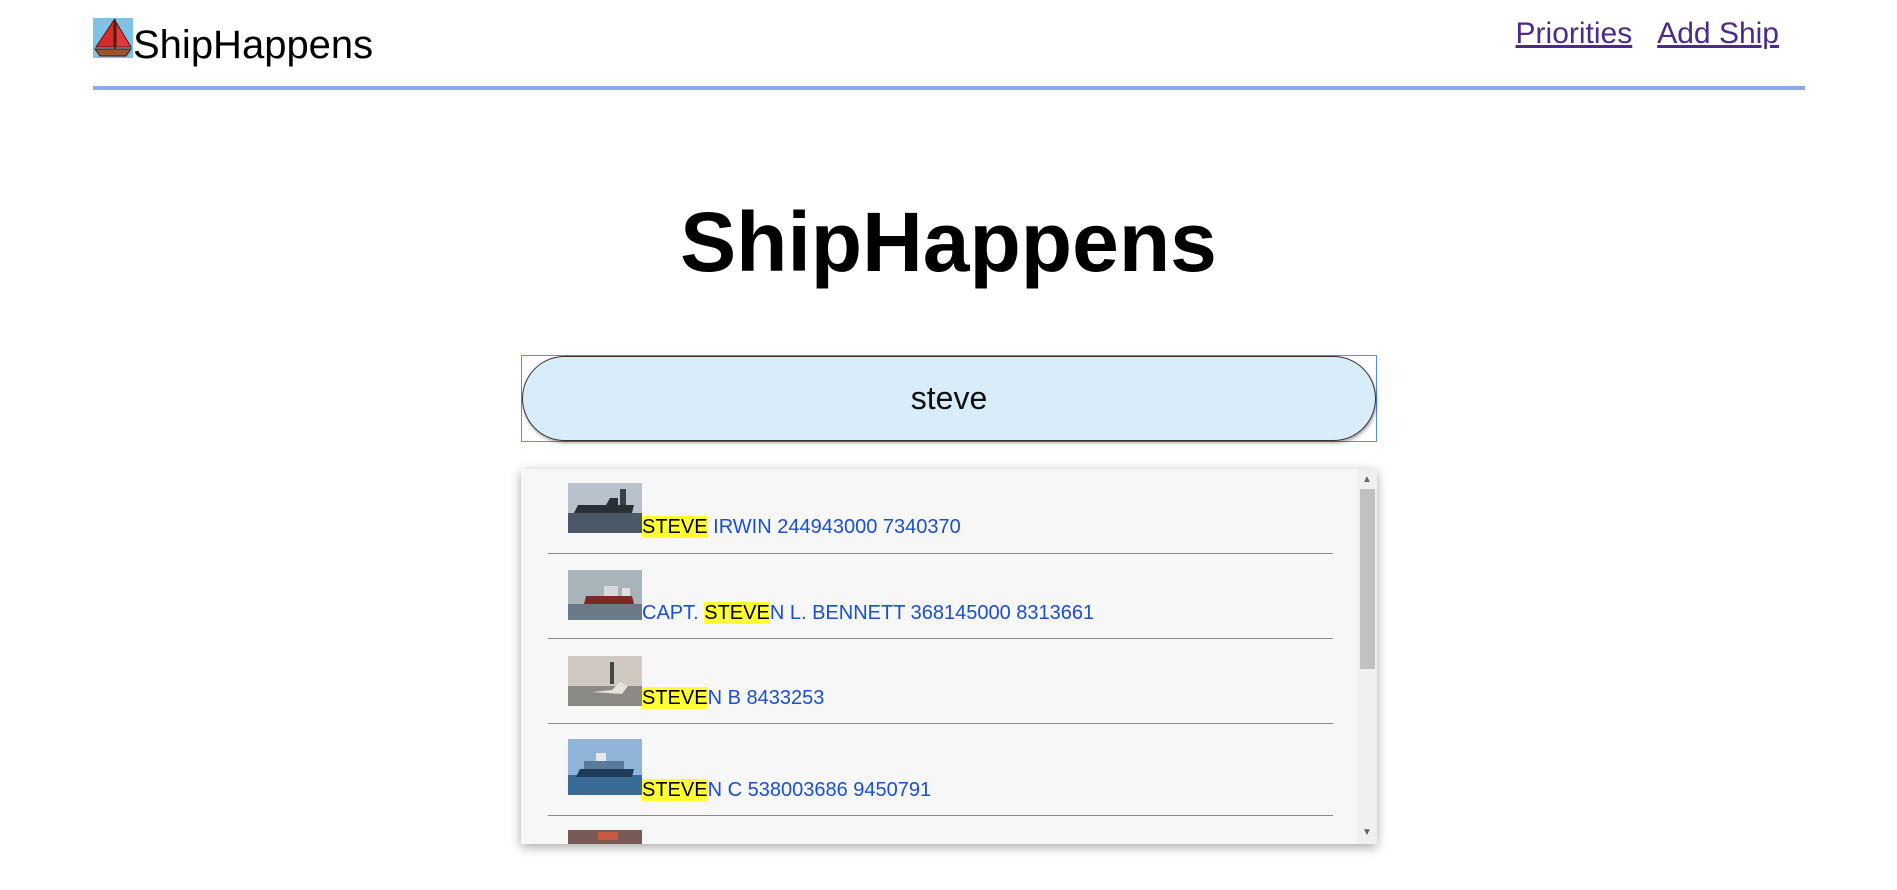  I want to click on sailboat-icon, so click(113, 38).